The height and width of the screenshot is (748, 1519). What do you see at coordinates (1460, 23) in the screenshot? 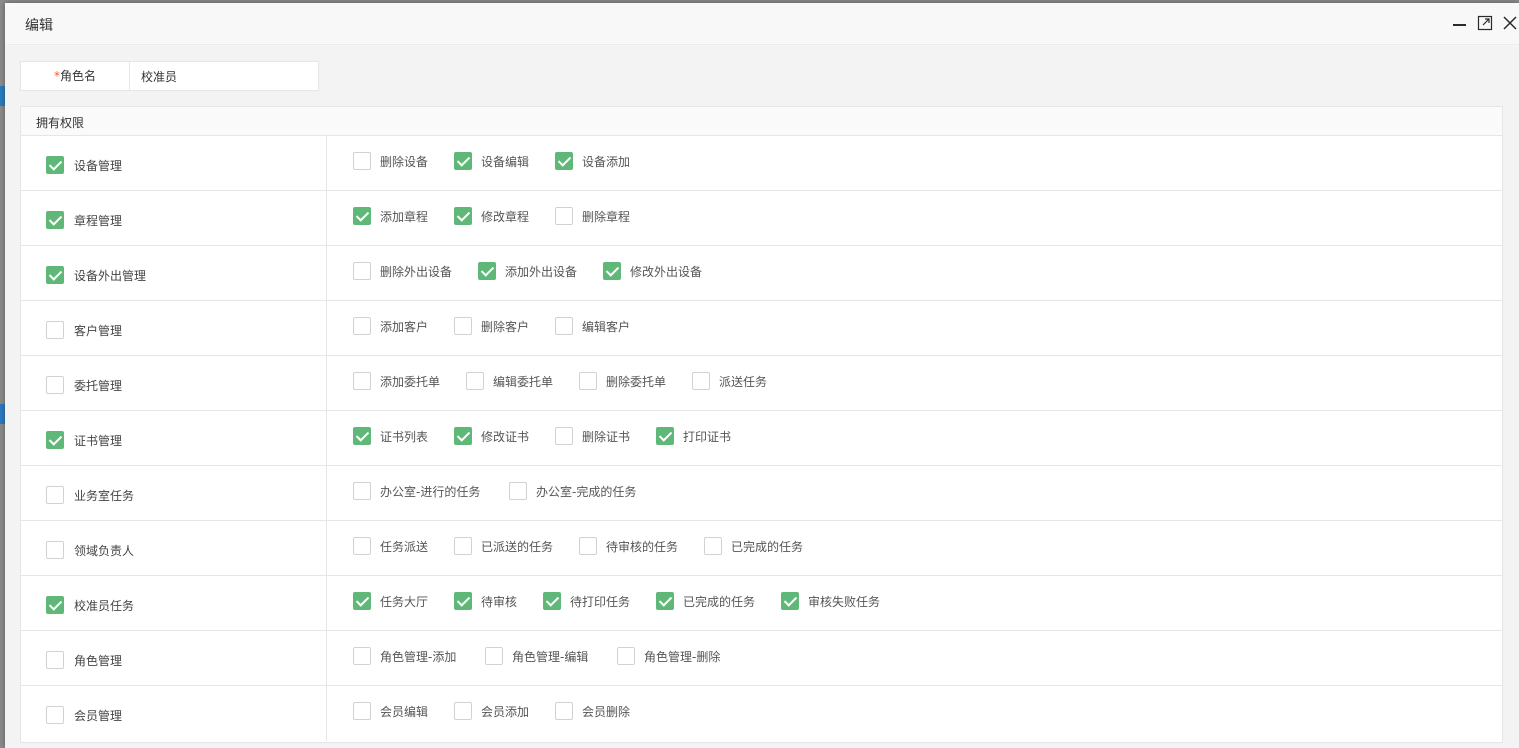
I see `minimize-icon` at bounding box center [1460, 23].